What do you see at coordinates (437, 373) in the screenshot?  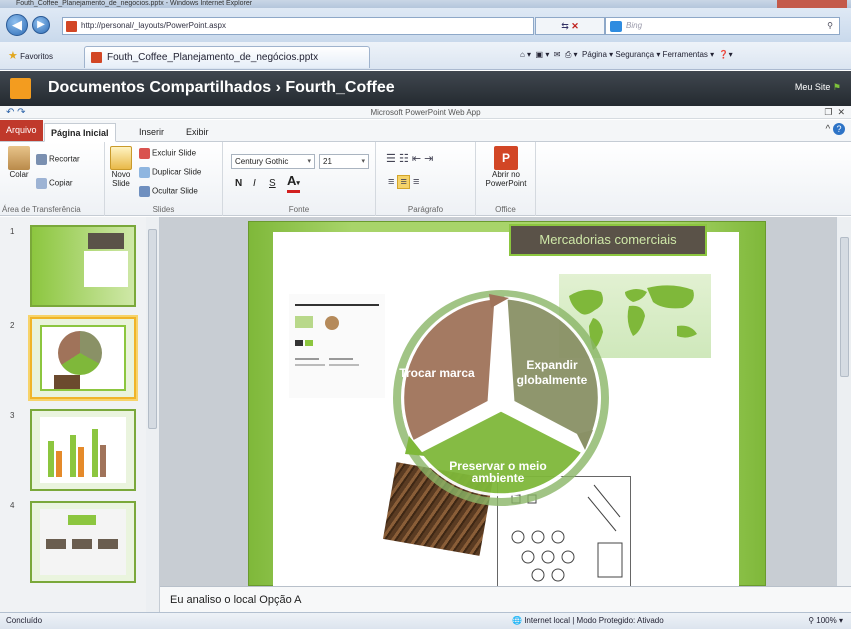 I see `segment-label-rebrand: Trocar marca` at bounding box center [437, 373].